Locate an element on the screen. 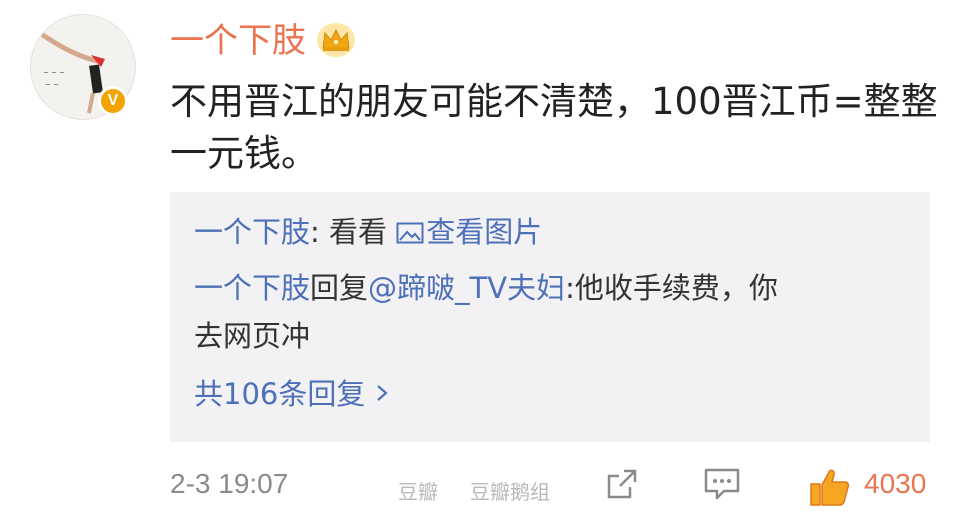 This screenshot has width=960, height=520. view-image-label: 查看图片 is located at coordinates (484, 232).